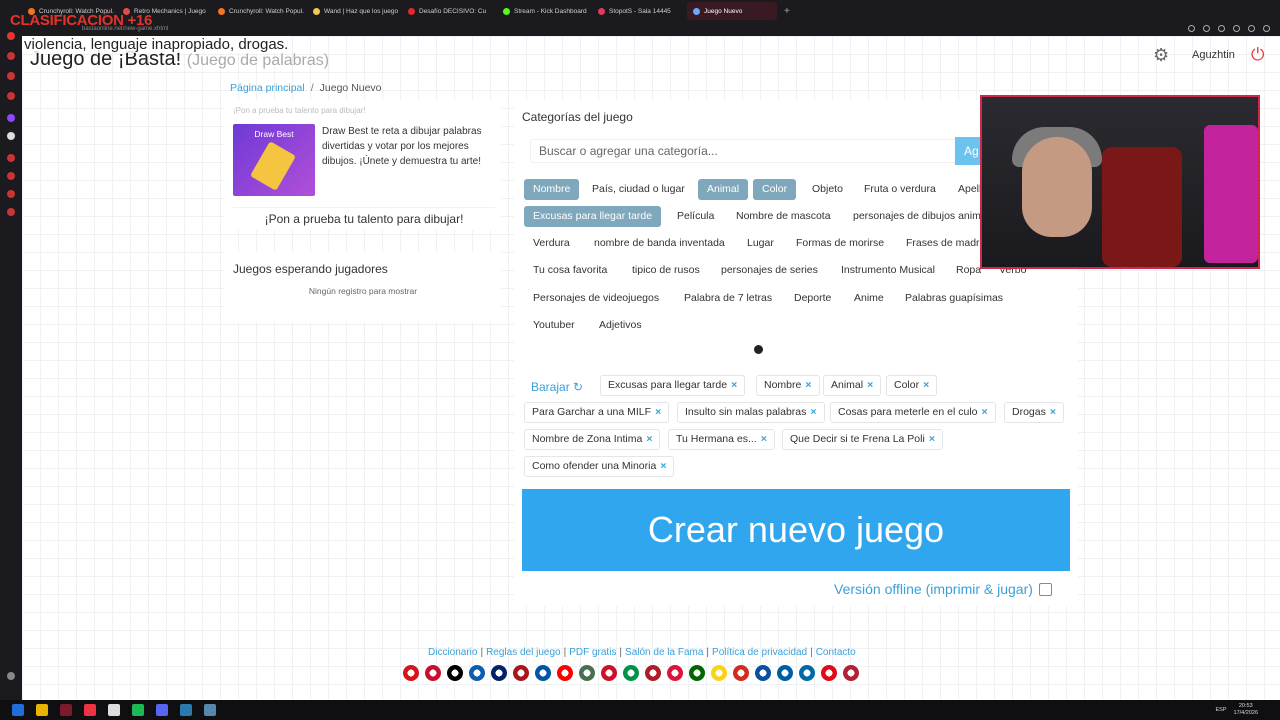  Describe the element at coordinates (759, 652) in the screenshot. I see `footer-link: Política de privacidad` at that location.